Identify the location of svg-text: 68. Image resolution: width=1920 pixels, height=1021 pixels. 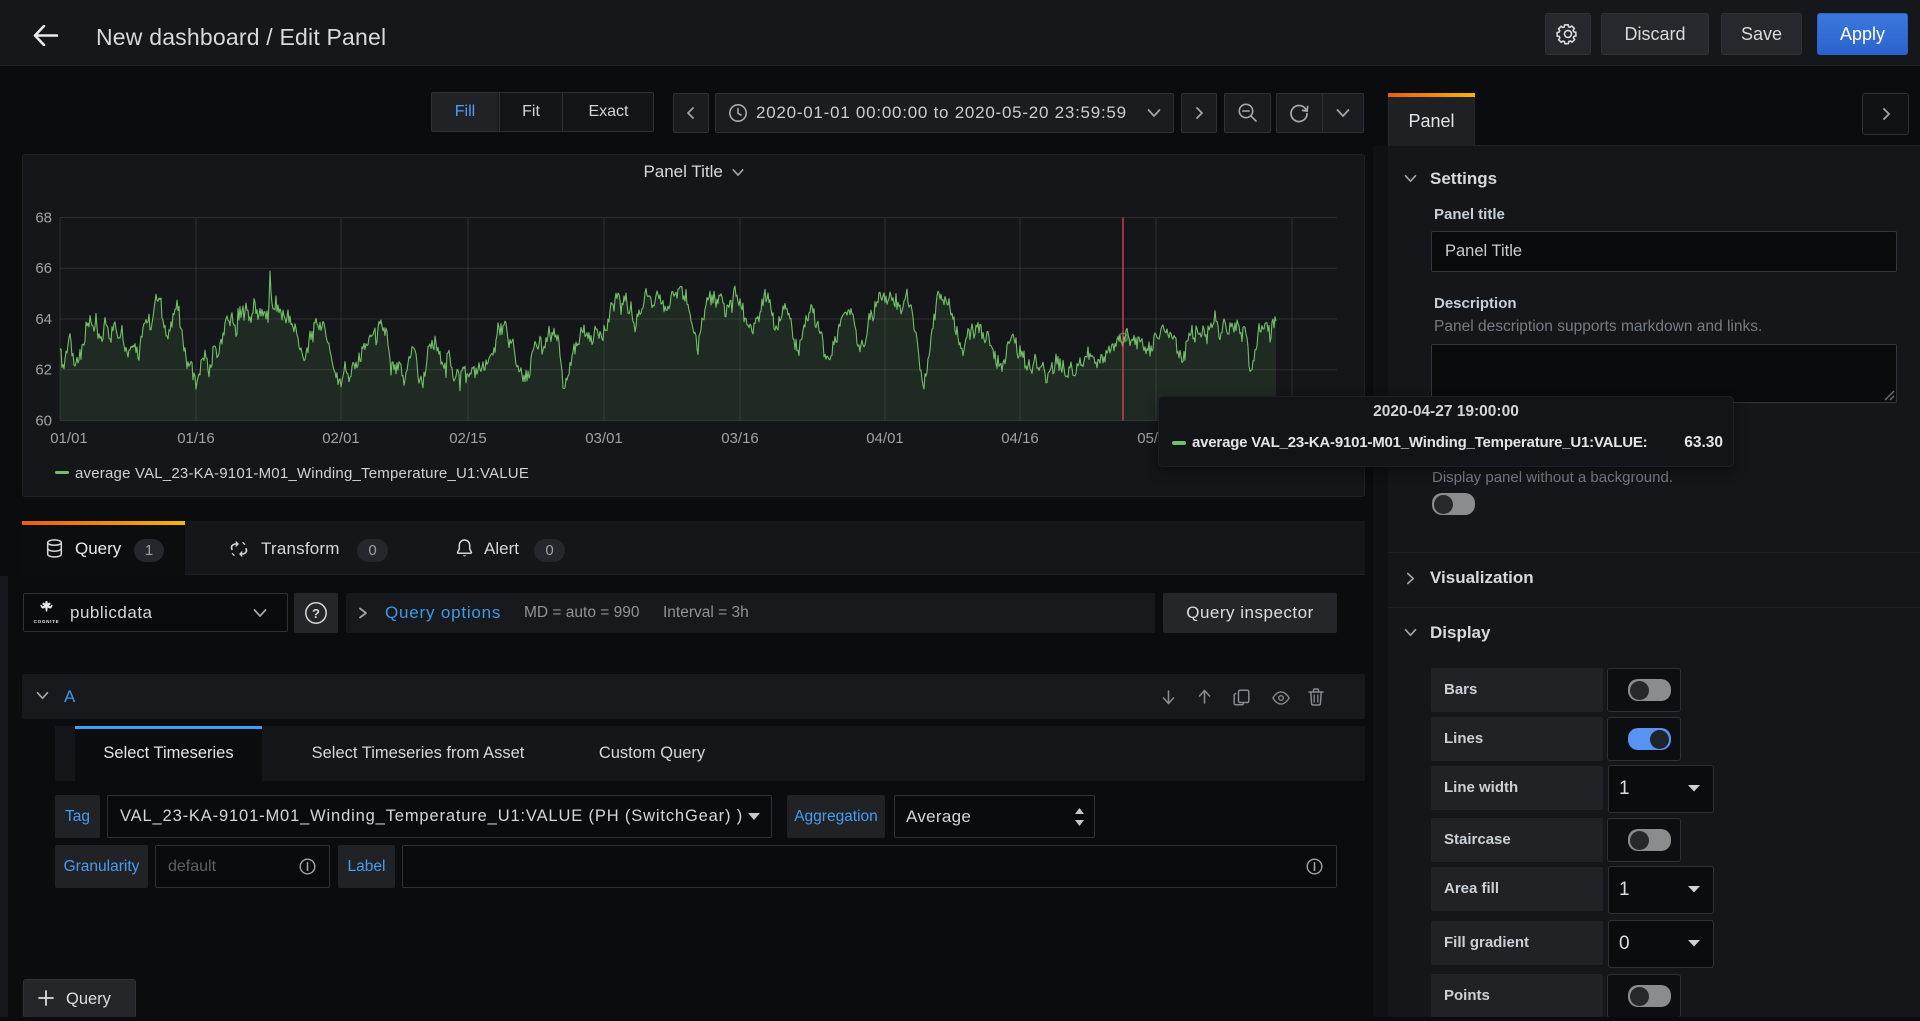
(43, 218).